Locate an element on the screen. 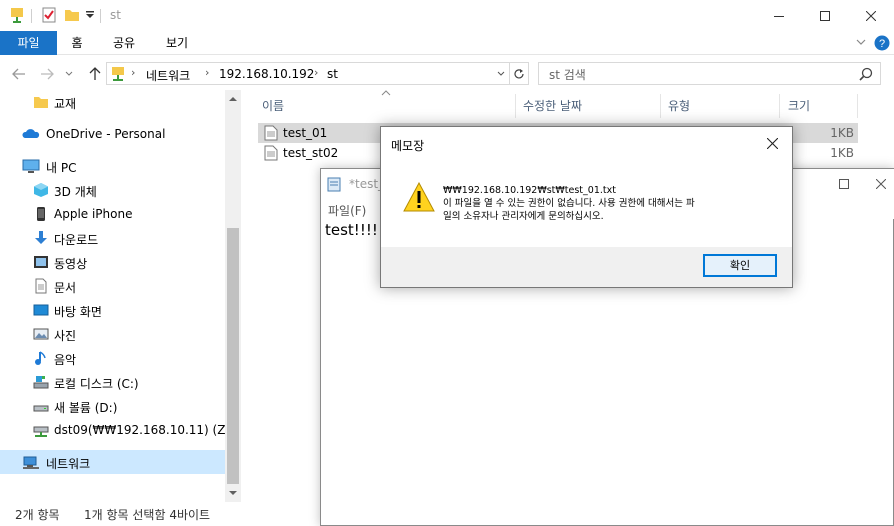 The width and height of the screenshot is (894, 526). refresh-icon is located at coordinates (519, 73).